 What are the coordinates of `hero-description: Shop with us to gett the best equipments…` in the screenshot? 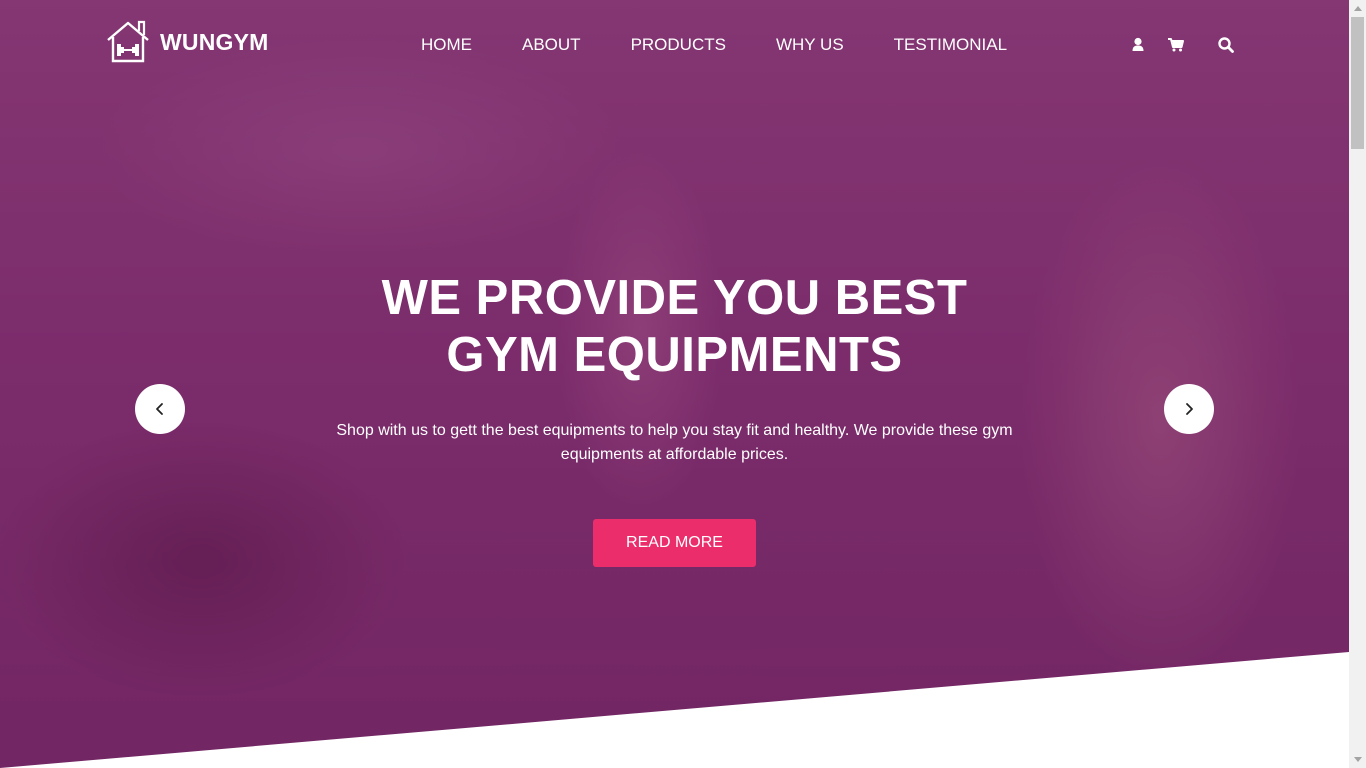 It's located at (674, 442).